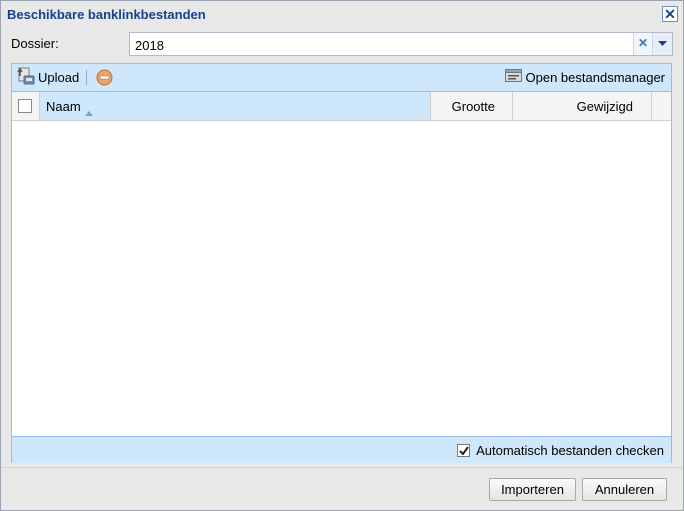  I want to click on column-header-grootte: Grootte, so click(472, 106).